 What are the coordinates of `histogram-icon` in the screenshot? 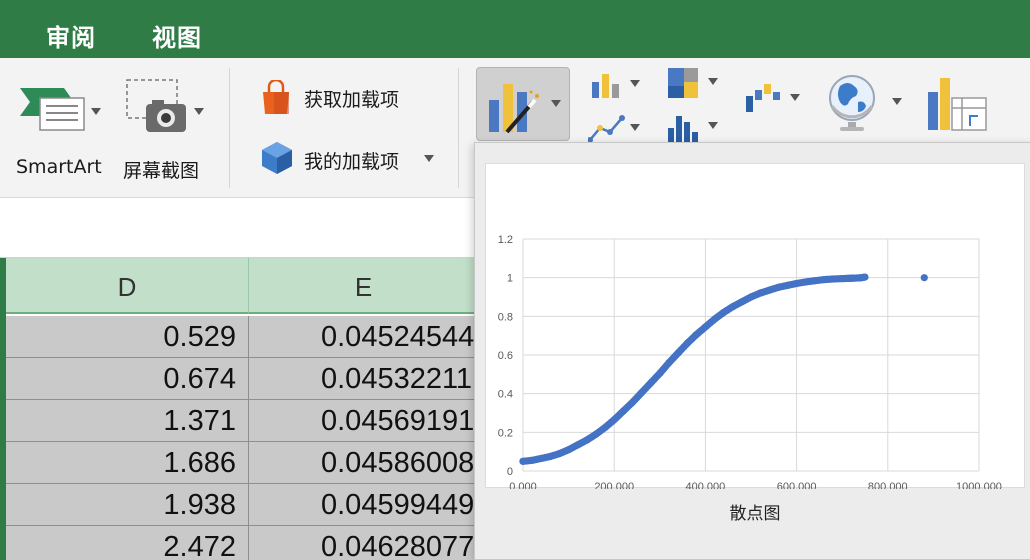 It's located at (683, 129).